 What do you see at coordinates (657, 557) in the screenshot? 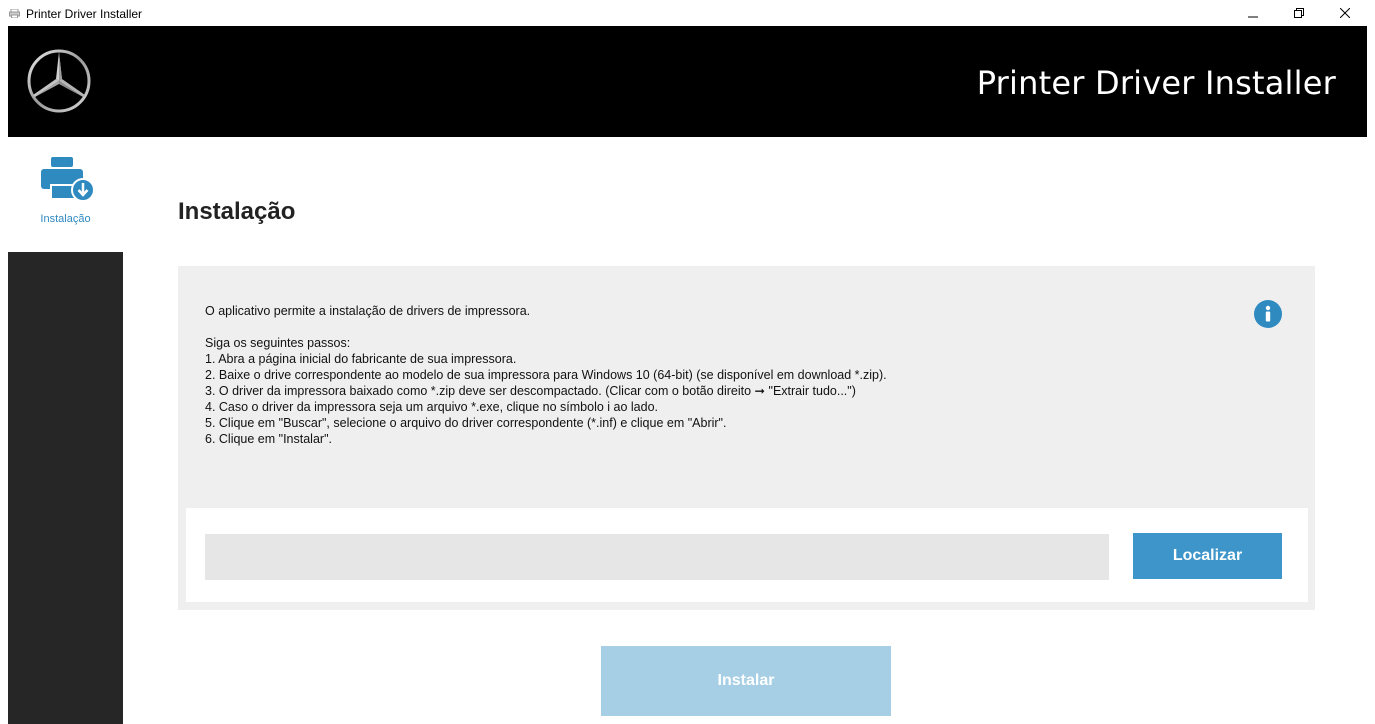
I see `driver-path-input` at bounding box center [657, 557].